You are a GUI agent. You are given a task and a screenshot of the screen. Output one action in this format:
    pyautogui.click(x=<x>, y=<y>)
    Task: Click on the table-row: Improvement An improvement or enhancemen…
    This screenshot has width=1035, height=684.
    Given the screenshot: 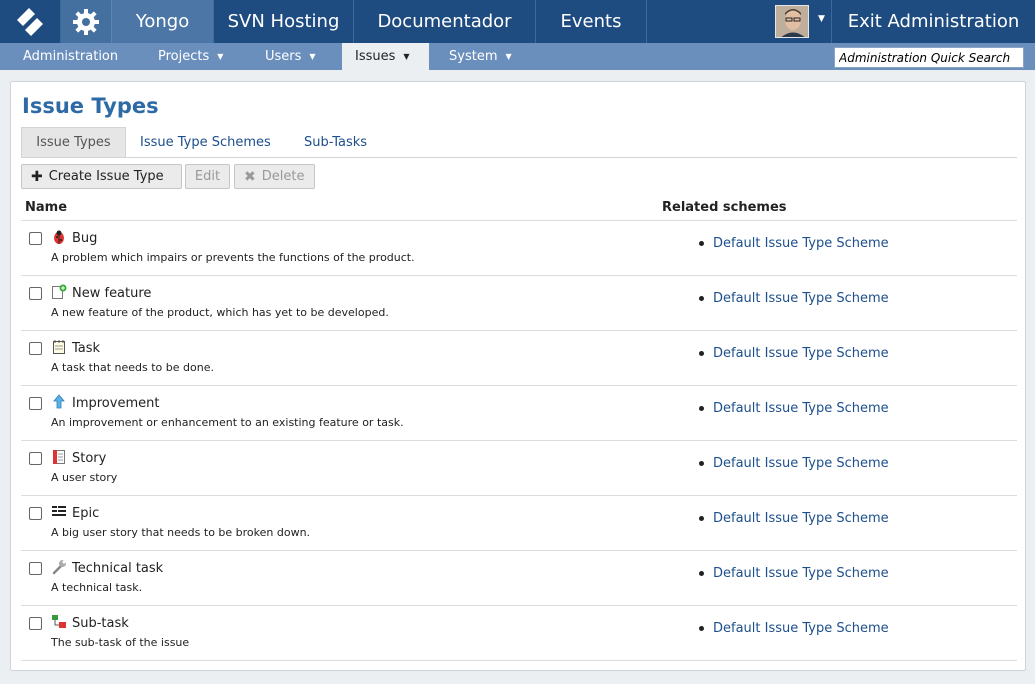 What is the action you would take?
    pyautogui.click(x=519, y=413)
    